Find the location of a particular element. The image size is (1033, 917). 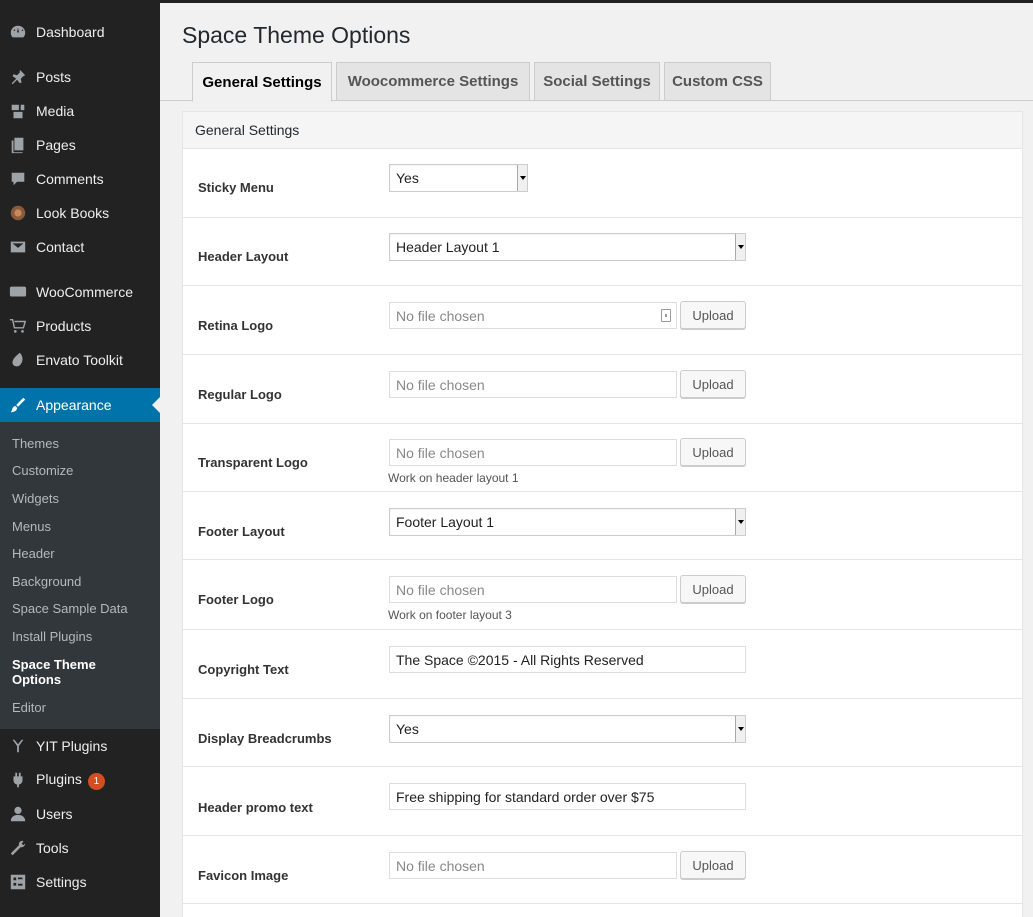

submenu-header: Header is located at coordinates (33, 553).